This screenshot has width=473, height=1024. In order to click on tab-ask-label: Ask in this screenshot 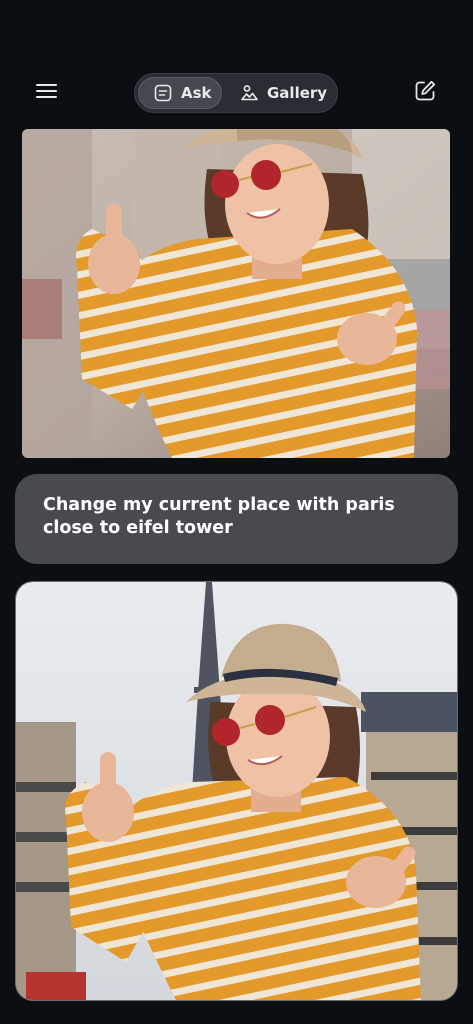, I will do `click(196, 93)`.